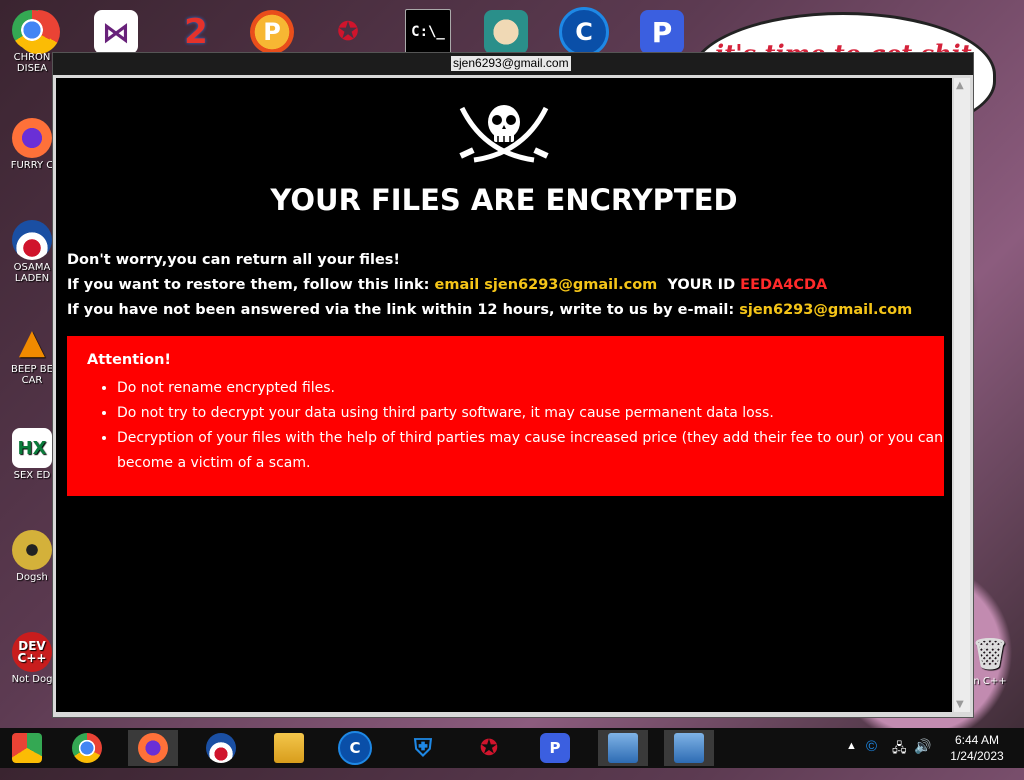 Image resolution: width=1024 pixels, height=780 pixels. What do you see at coordinates (32, 165) in the screenshot?
I see `desktop-icon-label: FURRY C` at bounding box center [32, 165].